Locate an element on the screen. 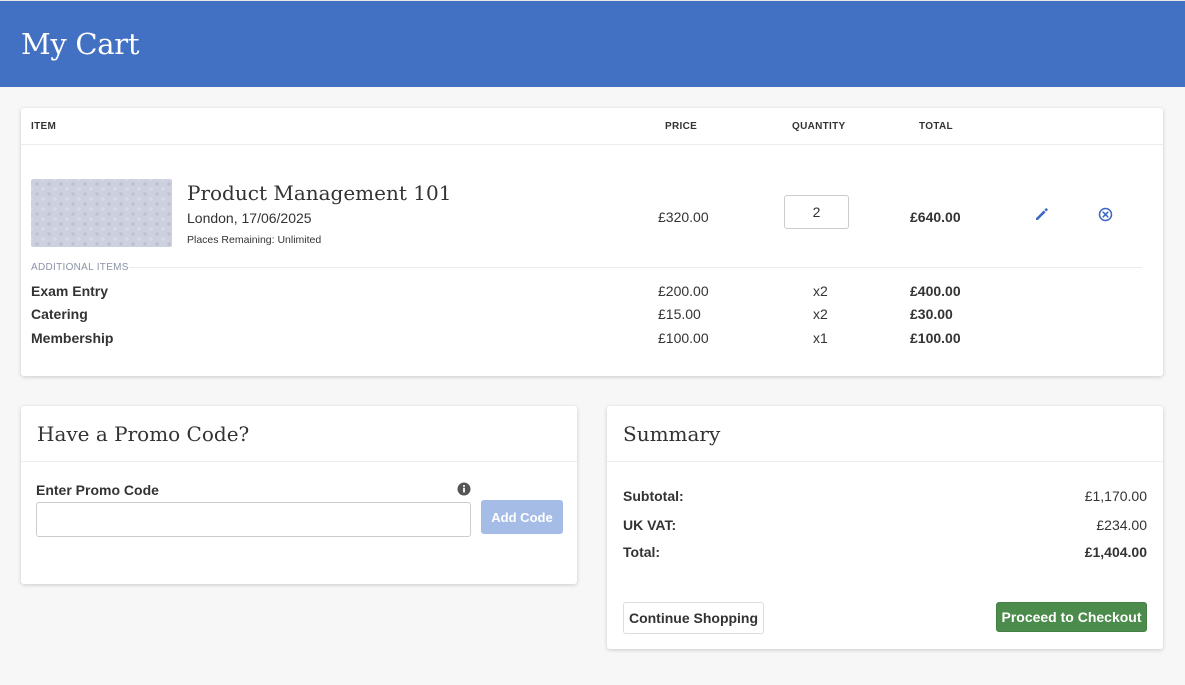 This screenshot has height=685, width=1185. additional-item-name: Membership is located at coordinates (72, 338).